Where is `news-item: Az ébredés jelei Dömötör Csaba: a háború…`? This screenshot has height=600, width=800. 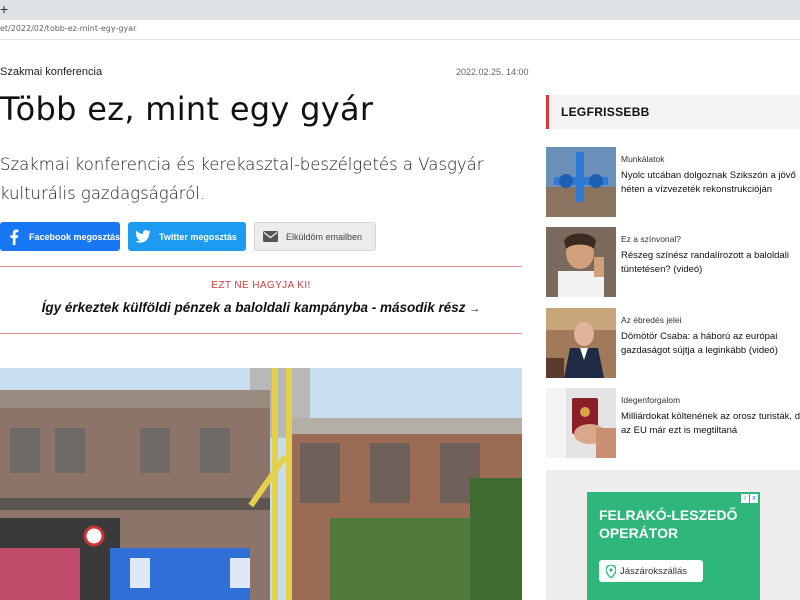 news-item: Az ébredés jelei Dömötör Csaba: a háború… is located at coordinates (673, 343).